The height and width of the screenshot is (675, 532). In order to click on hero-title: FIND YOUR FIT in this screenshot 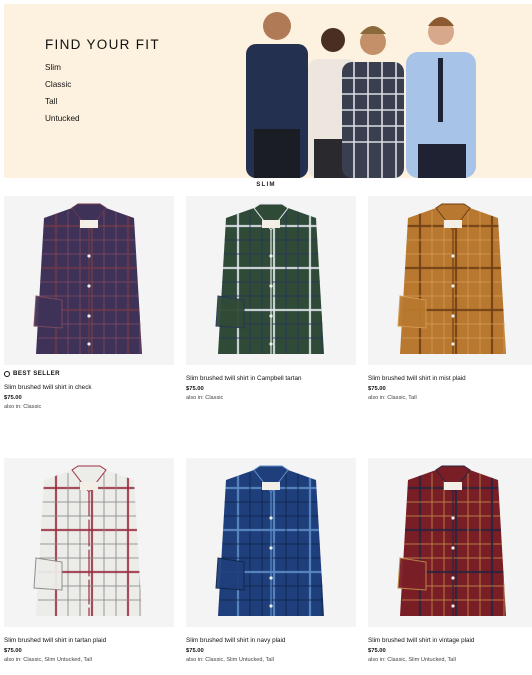, I will do `click(102, 44)`.